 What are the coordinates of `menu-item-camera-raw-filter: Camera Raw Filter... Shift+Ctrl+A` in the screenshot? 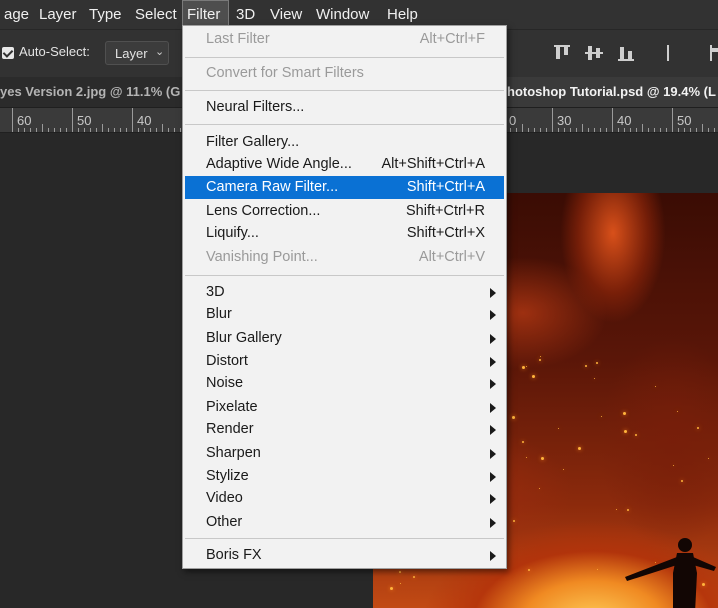 It's located at (344, 187).